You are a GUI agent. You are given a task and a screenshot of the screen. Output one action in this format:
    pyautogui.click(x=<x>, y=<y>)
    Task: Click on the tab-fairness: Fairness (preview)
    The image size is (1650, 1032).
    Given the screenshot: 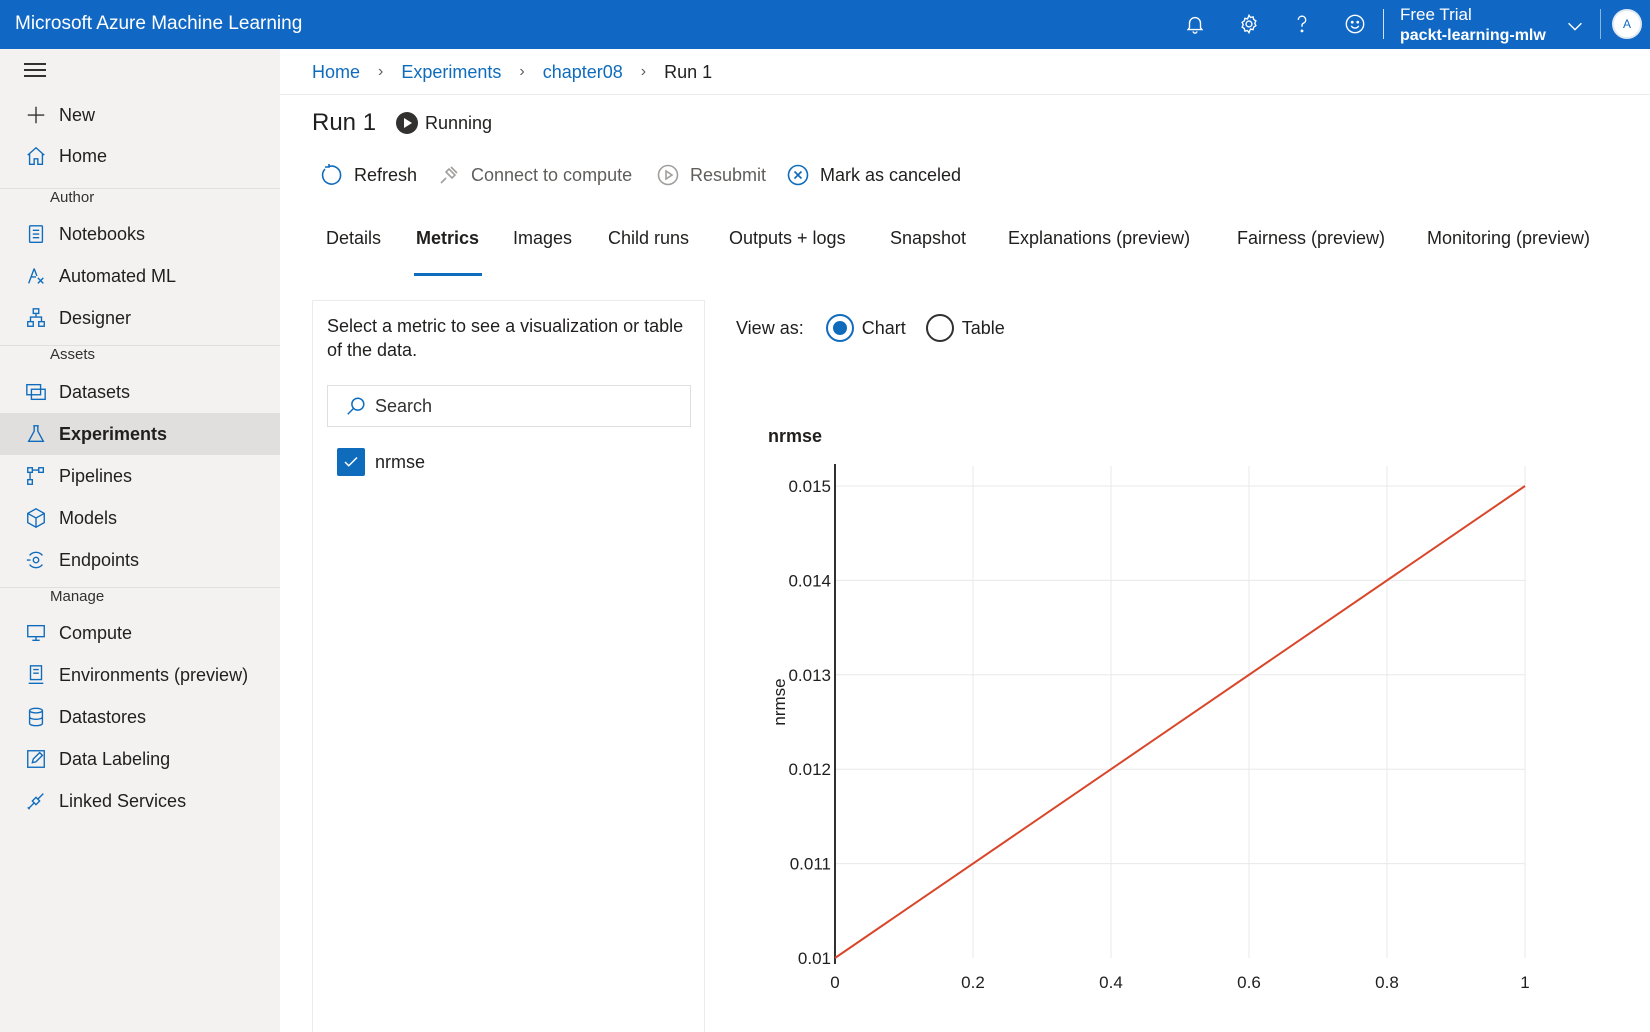 What is the action you would take?
    pyautogui.click(x=1311, y=238)
    